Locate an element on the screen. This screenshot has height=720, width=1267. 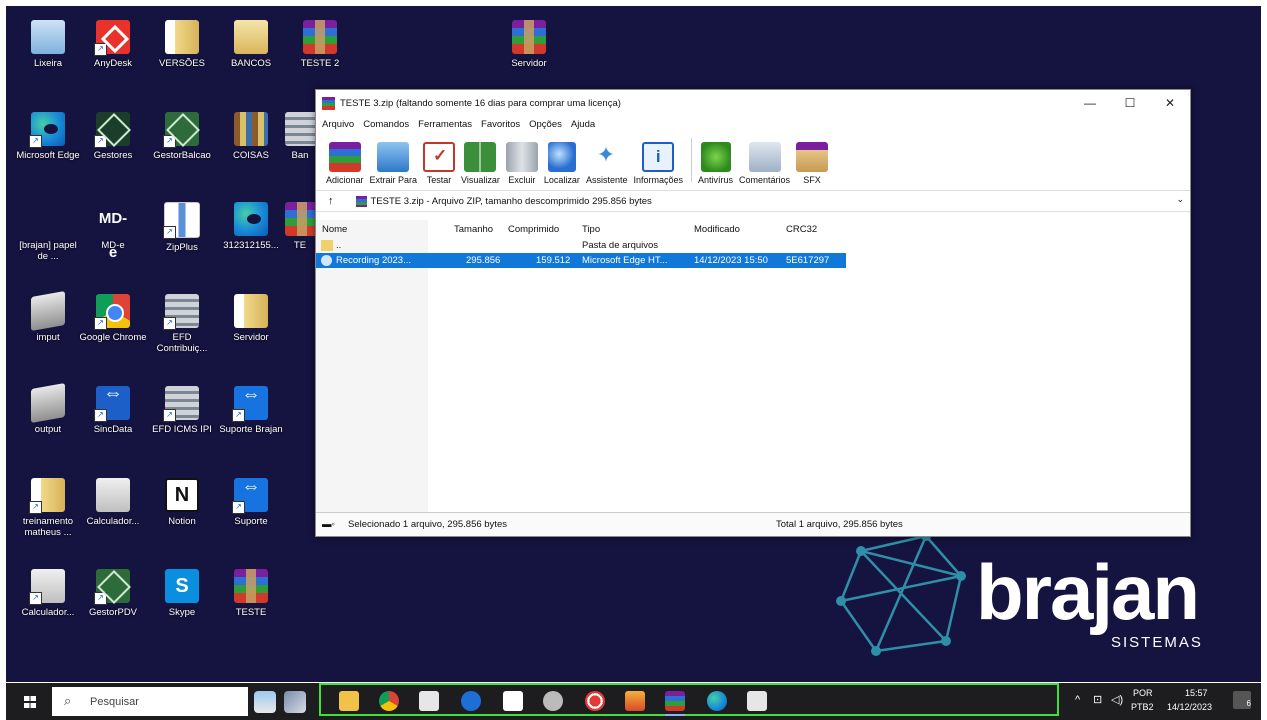
file-explorer-icon is located at coordinates (349, 701).